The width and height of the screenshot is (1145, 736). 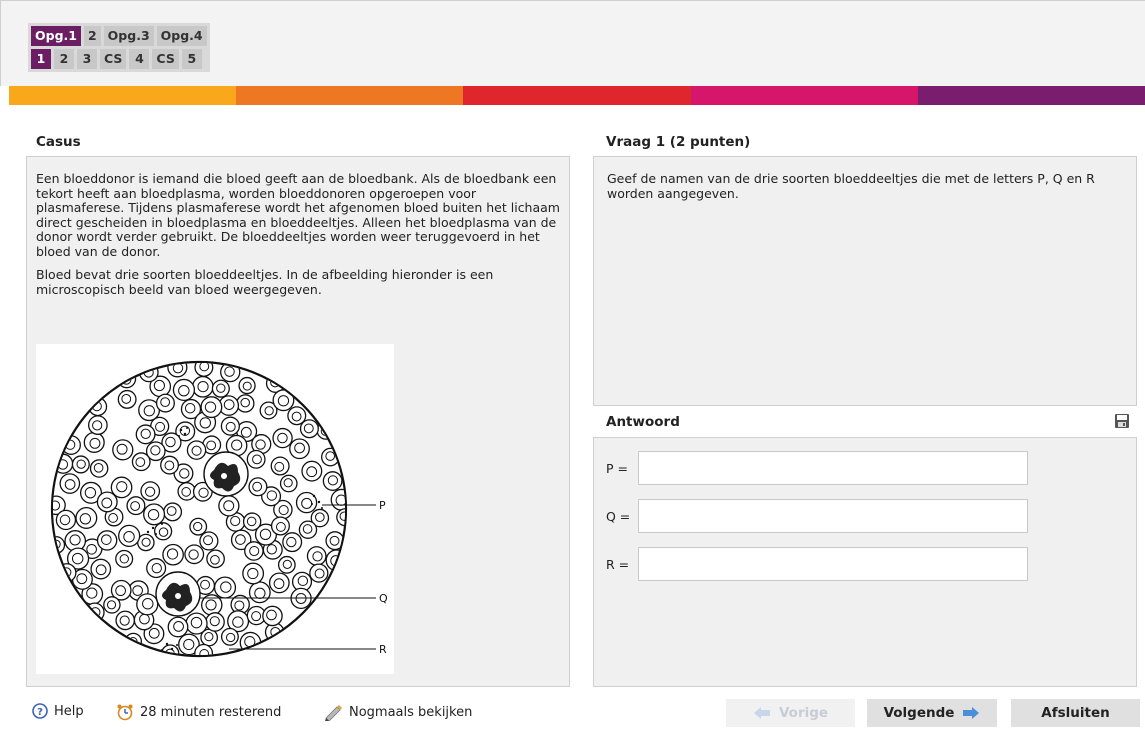 I want to click on answer-input-p, so click(x=833, y=468).